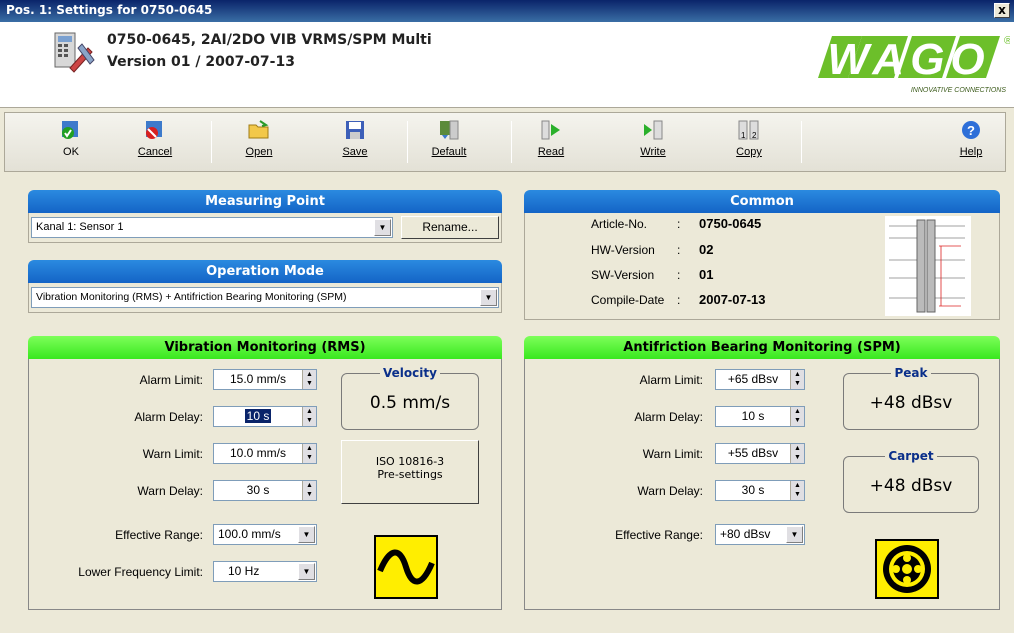 The image size is (1014, 633). What do you see at coordinates (71, 142) in the screenshot?
I see `ok-button: OK` at bounding box center [71, 142].